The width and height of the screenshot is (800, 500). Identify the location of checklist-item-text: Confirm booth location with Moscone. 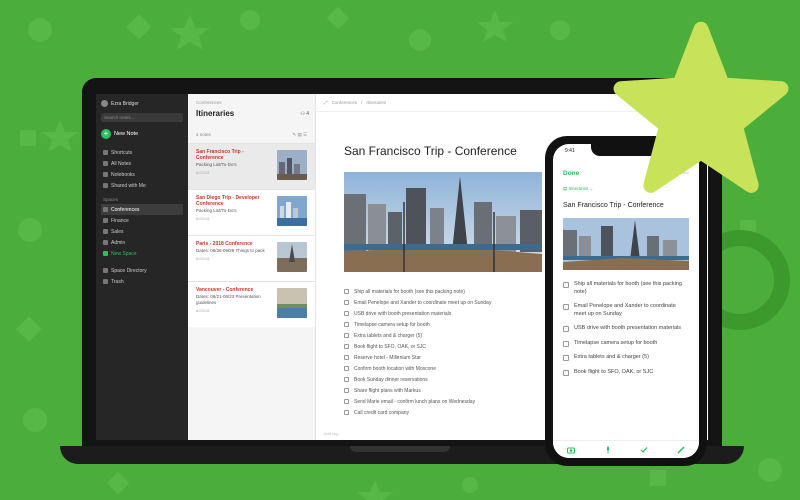
(395, 369).